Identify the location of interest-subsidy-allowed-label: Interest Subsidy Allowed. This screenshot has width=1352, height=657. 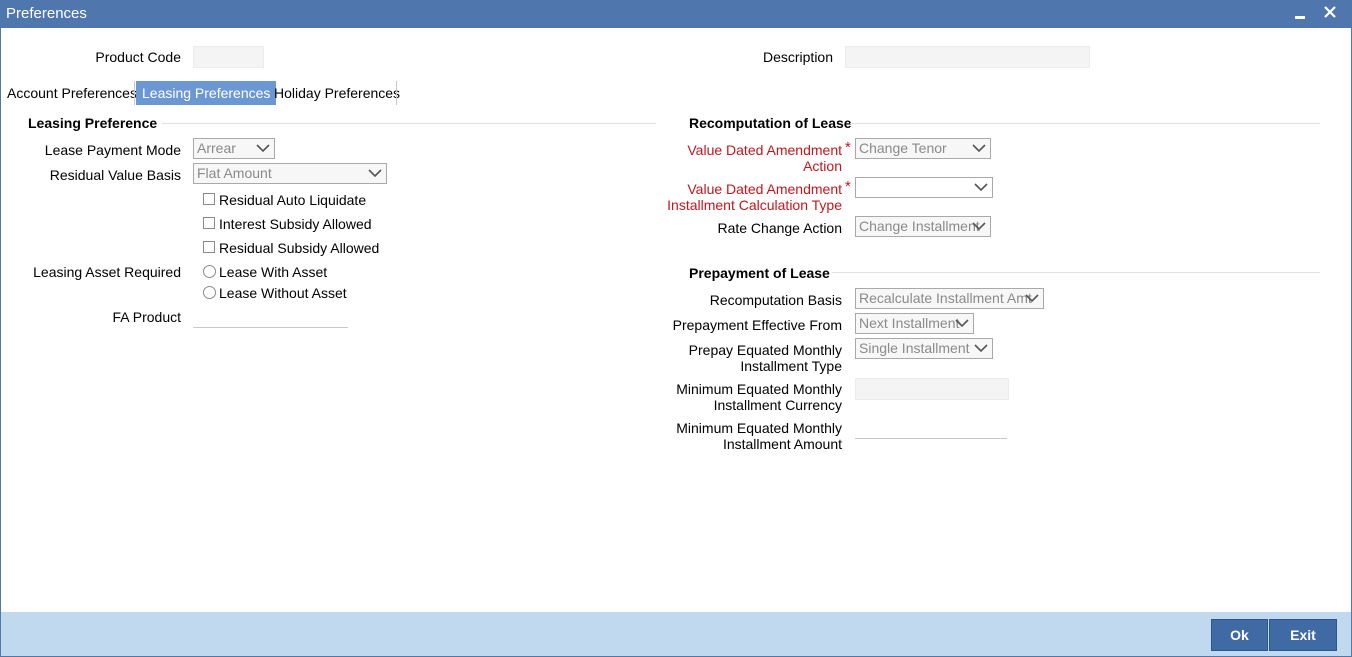
(295, 224).